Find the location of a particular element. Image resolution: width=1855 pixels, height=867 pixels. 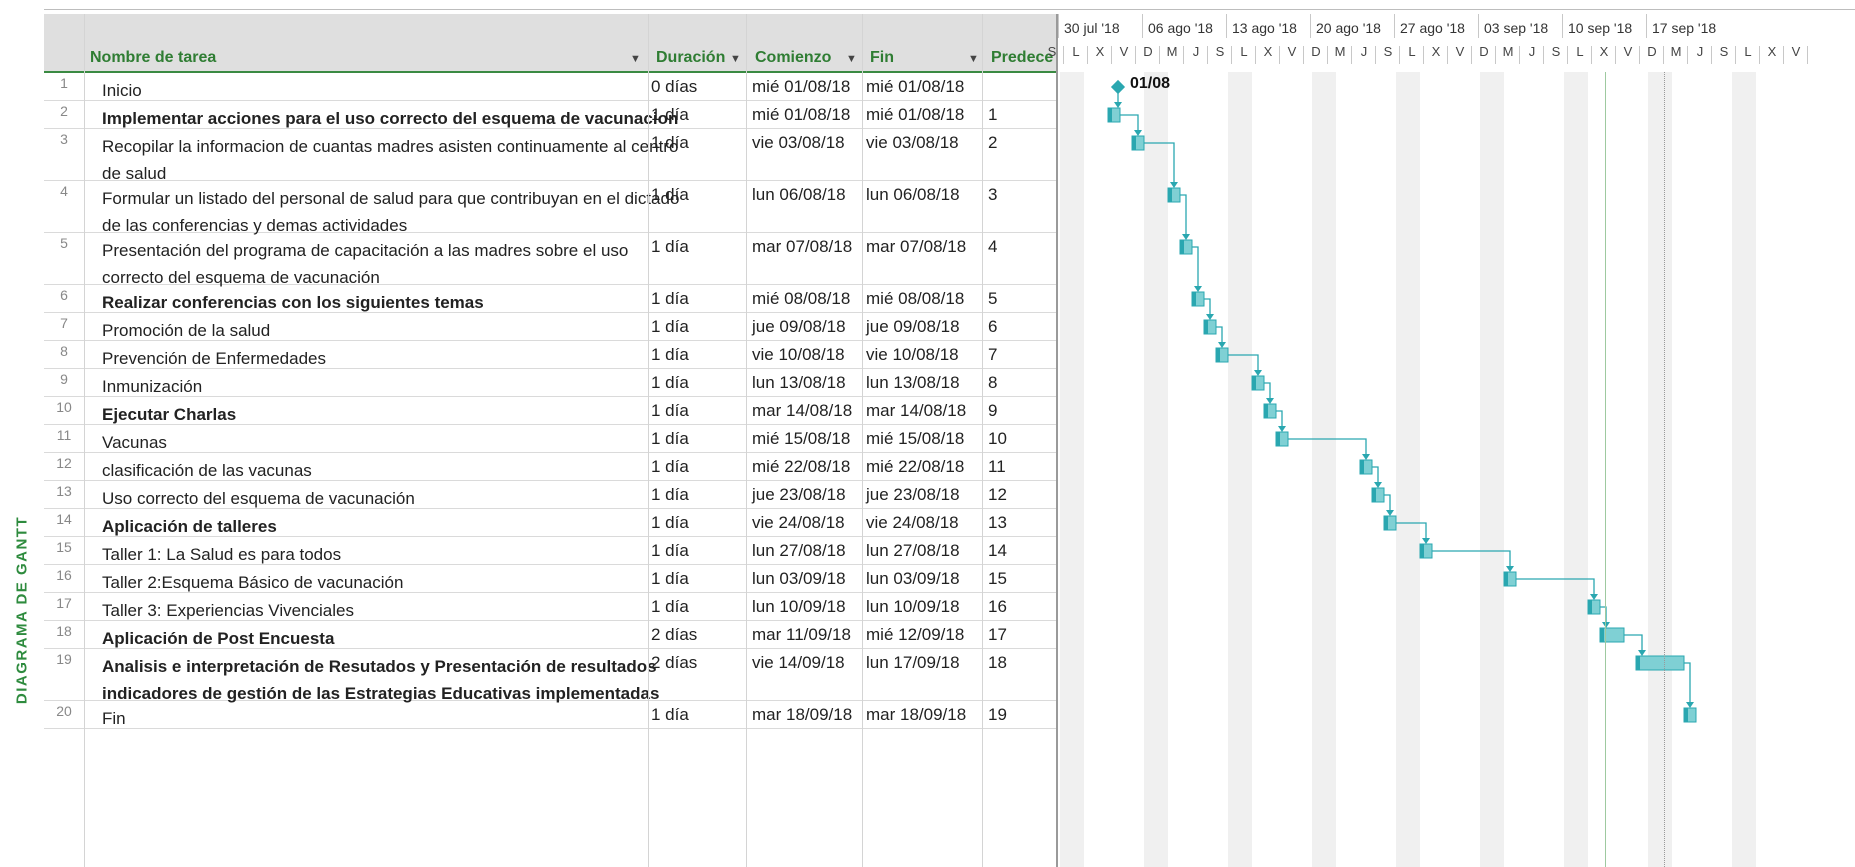

row-number: 15 is located at coordinates (64, 547).